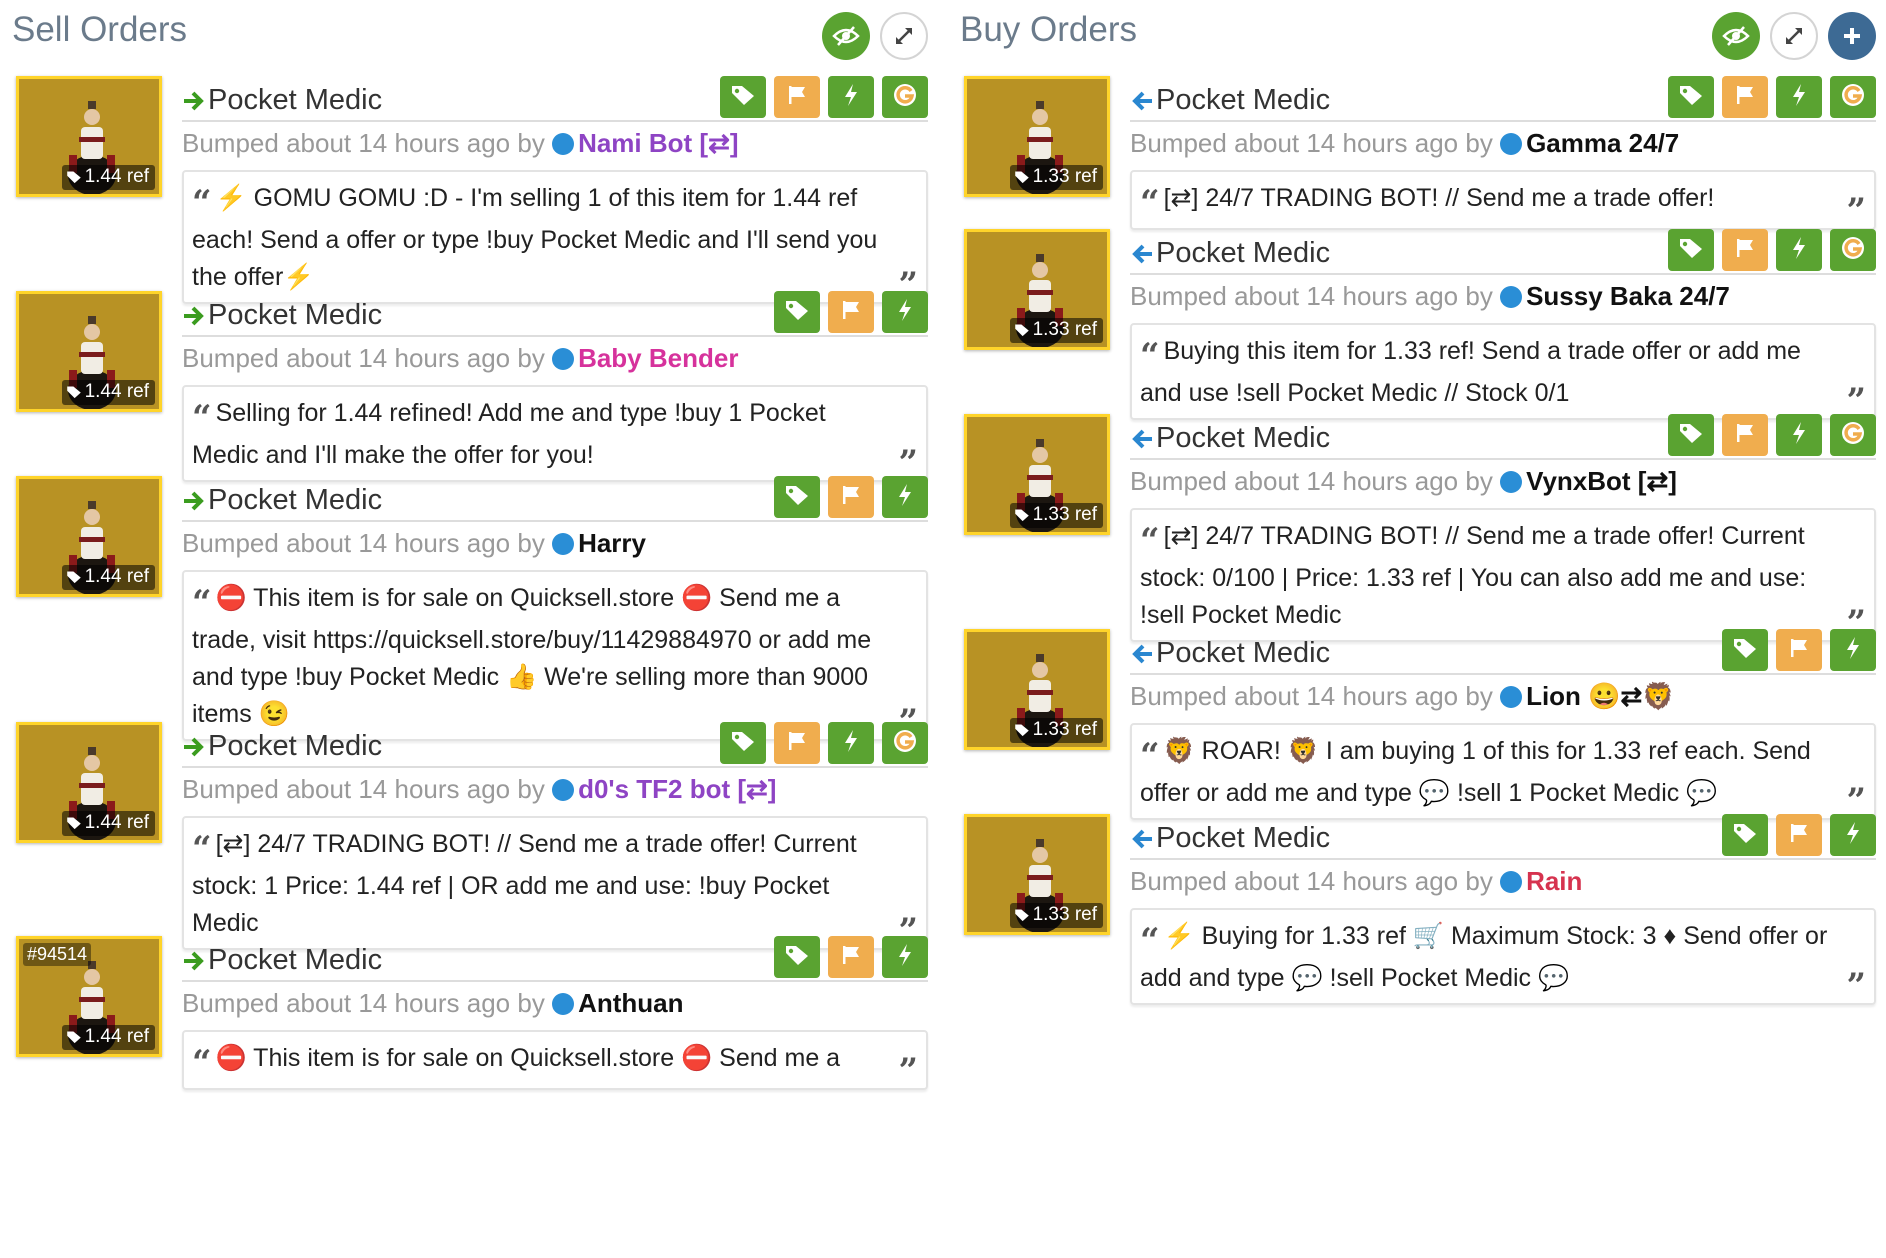 The height and width of the screenshot is (1258, 1886). What do you see at coordinates (470, 36) in the screenshot?
I see `sell-orders-header: Sell Orders` at bounding box center [470, 36].